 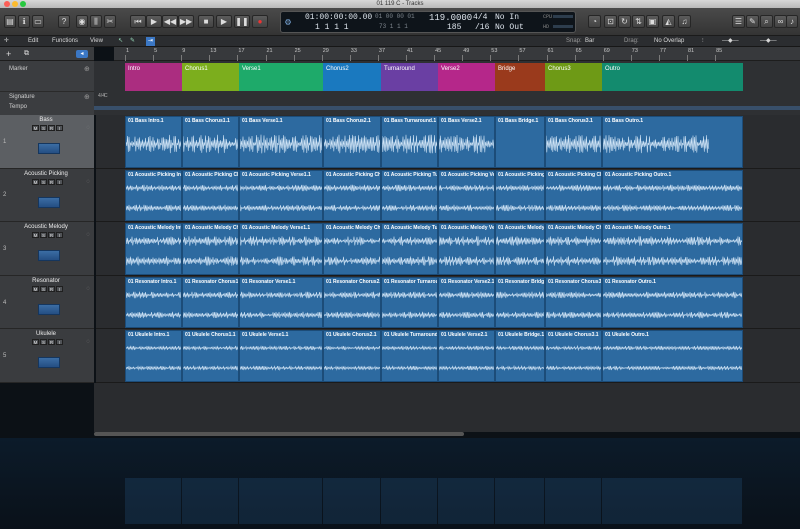 I want to click on snap-dropdown: Bar, so click(x=589, y=41).